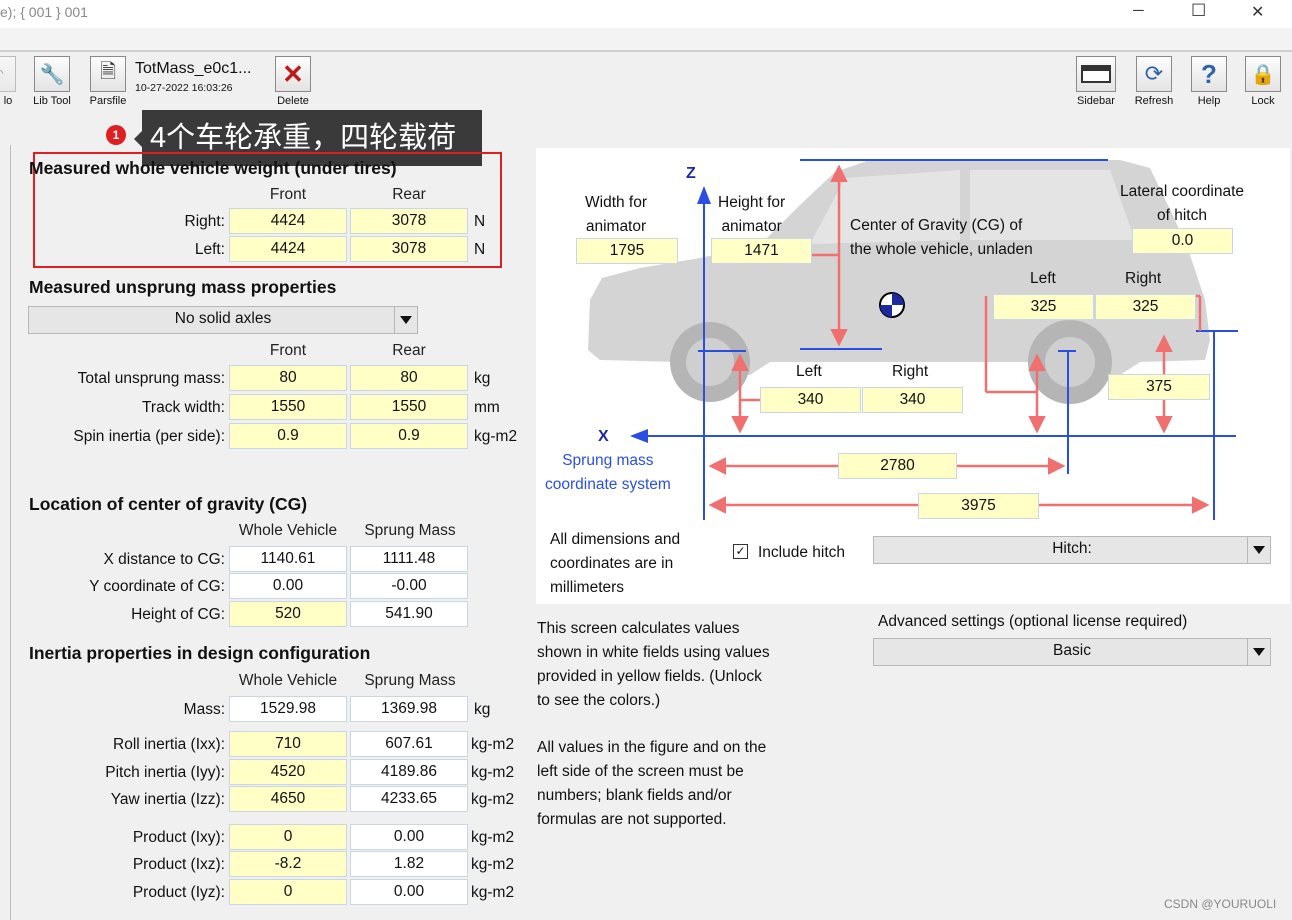 The height and width of the screenshot is (920, 1292). I want to click on inertia-col-sprung: Sprung Mass, so click(410, 680).